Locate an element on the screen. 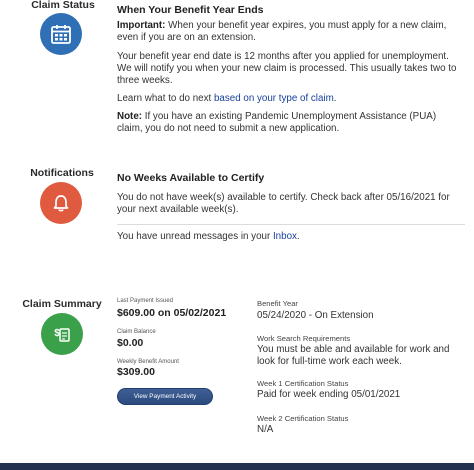  claim-status-title: When Your Benefit Year Ends is located at coordinates (190, 10).